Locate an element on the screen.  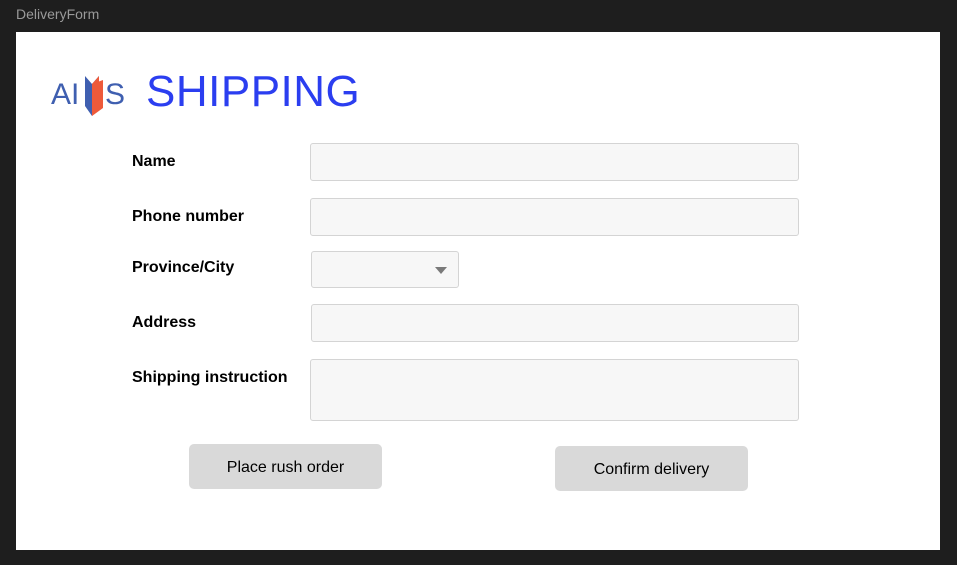
phone-label: Phone number is located at coordinates (188, 216).